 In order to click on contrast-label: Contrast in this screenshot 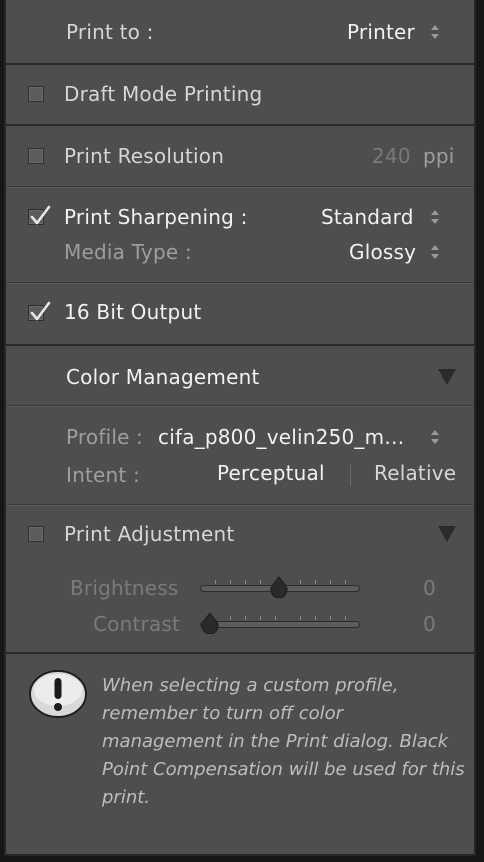, I will do `click(137, 624)`.